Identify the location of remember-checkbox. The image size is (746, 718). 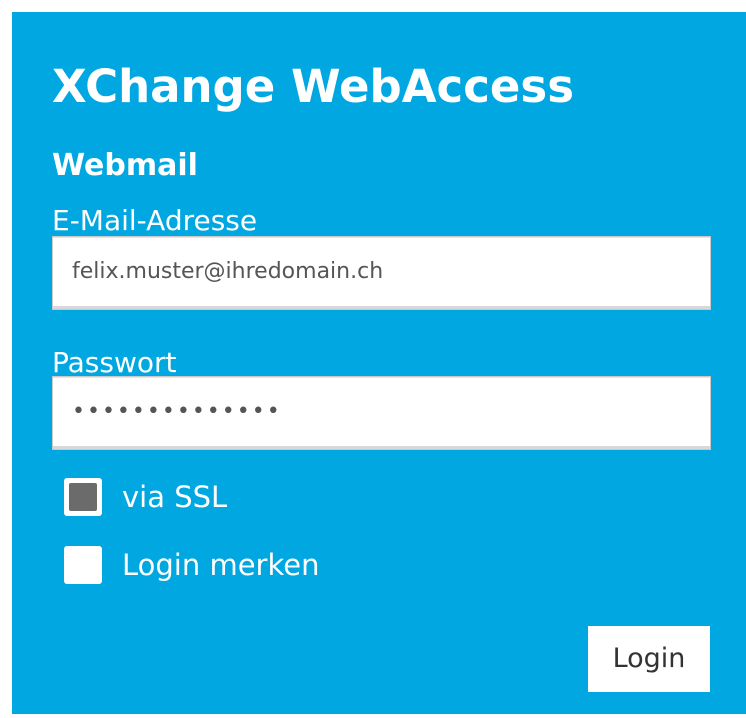
(83, 565).